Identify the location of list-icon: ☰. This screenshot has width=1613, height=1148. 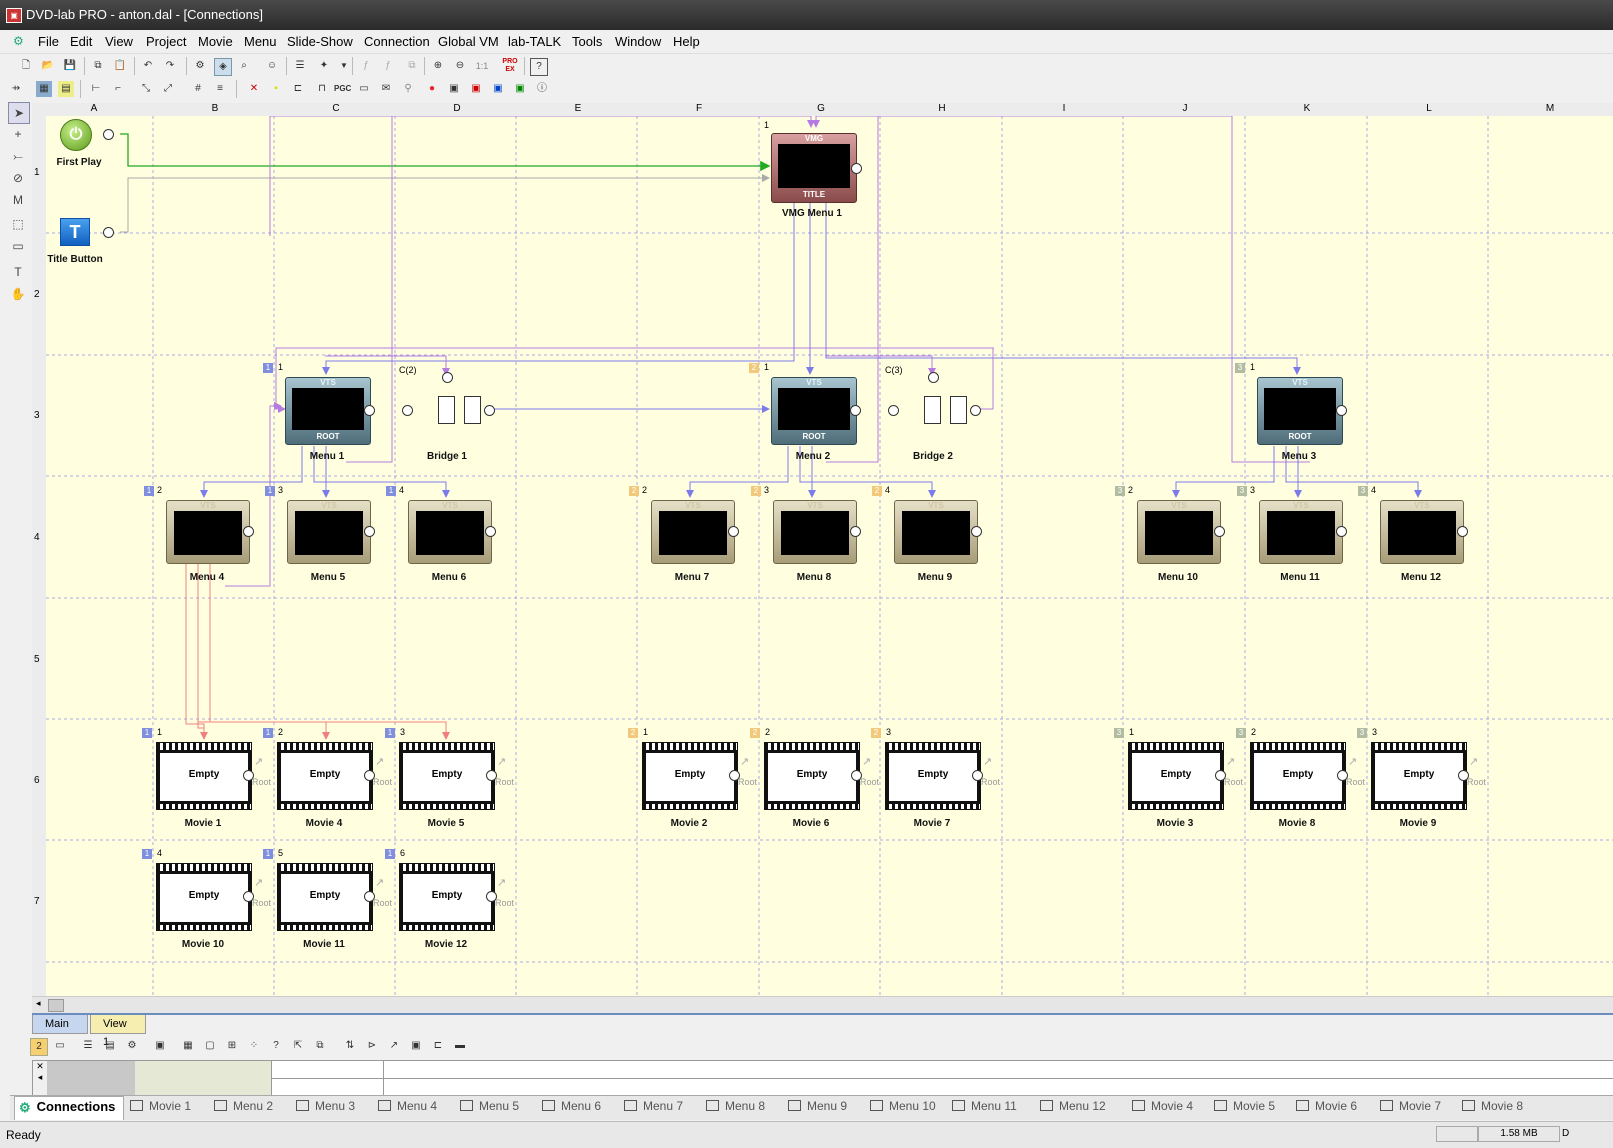
(300, 66).